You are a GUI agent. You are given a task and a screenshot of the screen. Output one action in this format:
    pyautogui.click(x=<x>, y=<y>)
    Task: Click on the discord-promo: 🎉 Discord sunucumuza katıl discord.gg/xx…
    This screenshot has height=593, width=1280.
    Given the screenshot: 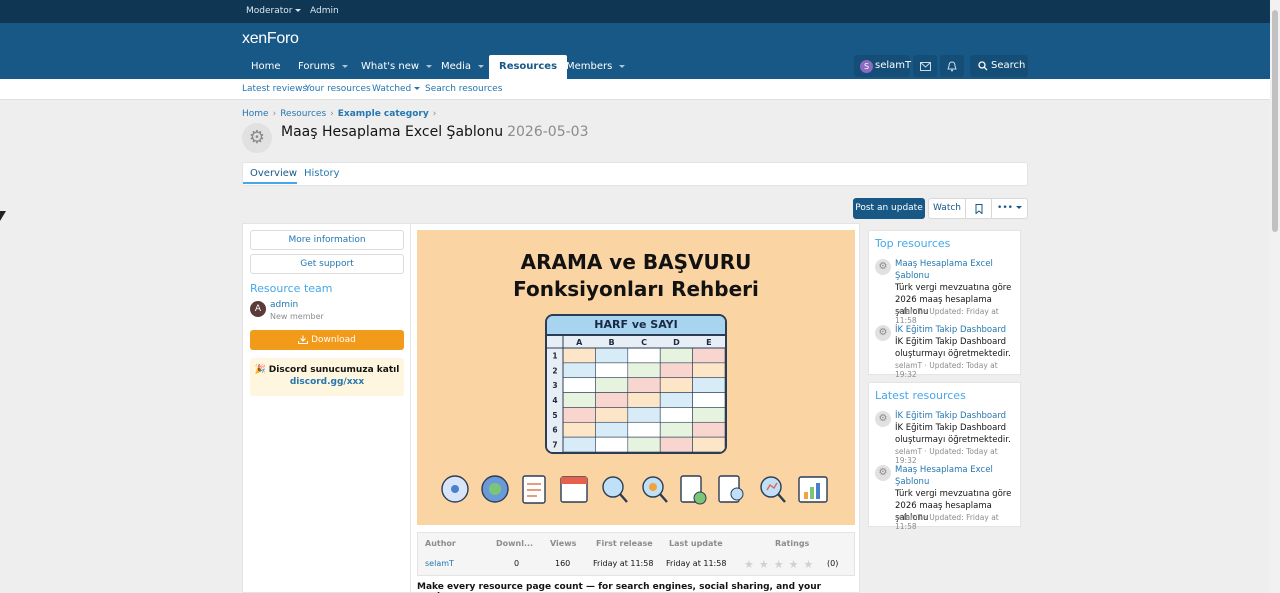 What is the action you would take?
    pyautogui.click(x=327, y=377)
    